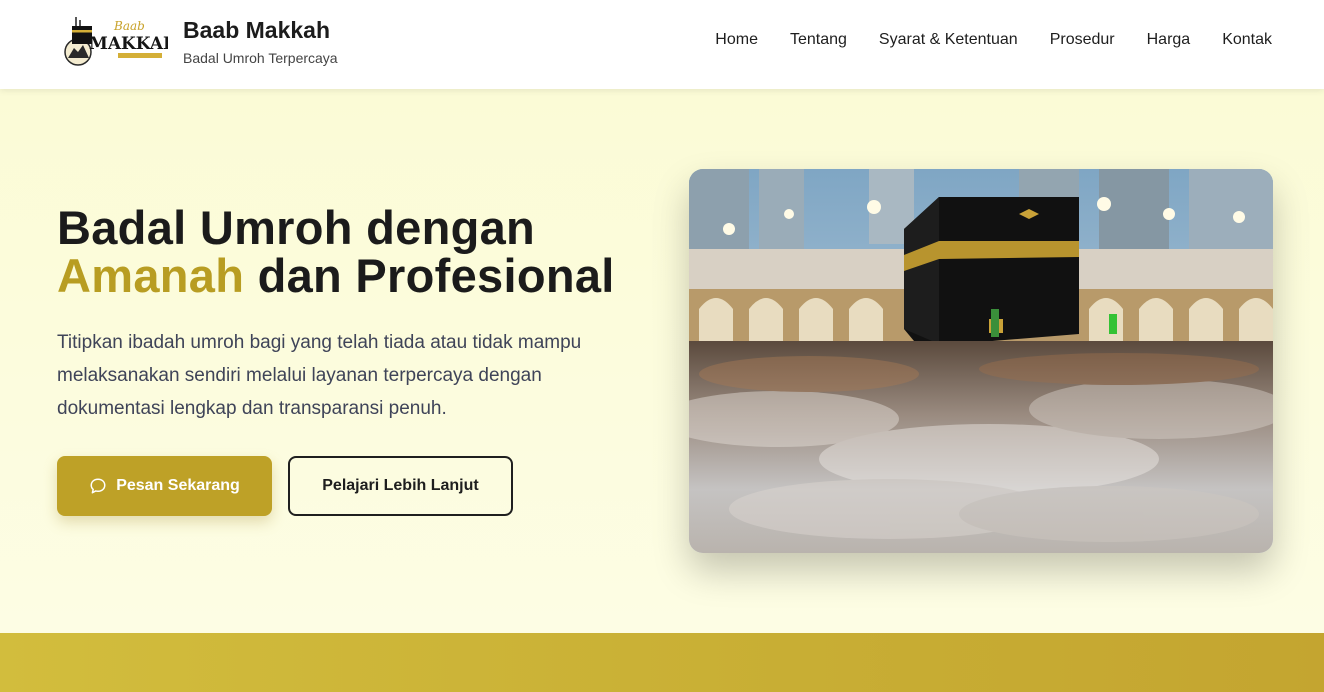 The height and width of the screenshot is (692, 1324). Describe the element at coordinates (429, 275) in the screenshot. I see `hero-title-rest: dan Profesional` at that location.